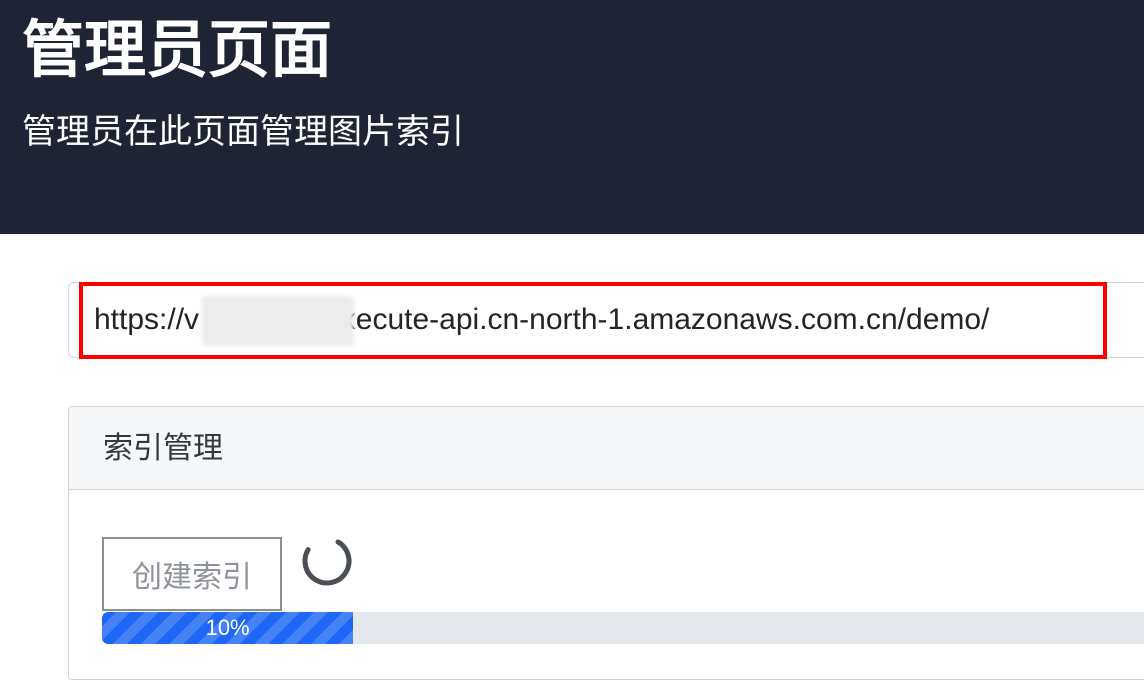 This screenshot has height=696, width=1144. I want to click on loading-spinner-icon, so click(327, 561).